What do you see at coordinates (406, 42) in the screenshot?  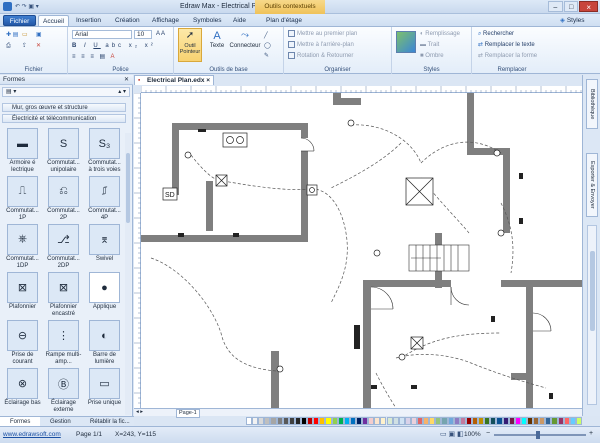 I see `quick-styles-button` at bounding box center [406, 42].